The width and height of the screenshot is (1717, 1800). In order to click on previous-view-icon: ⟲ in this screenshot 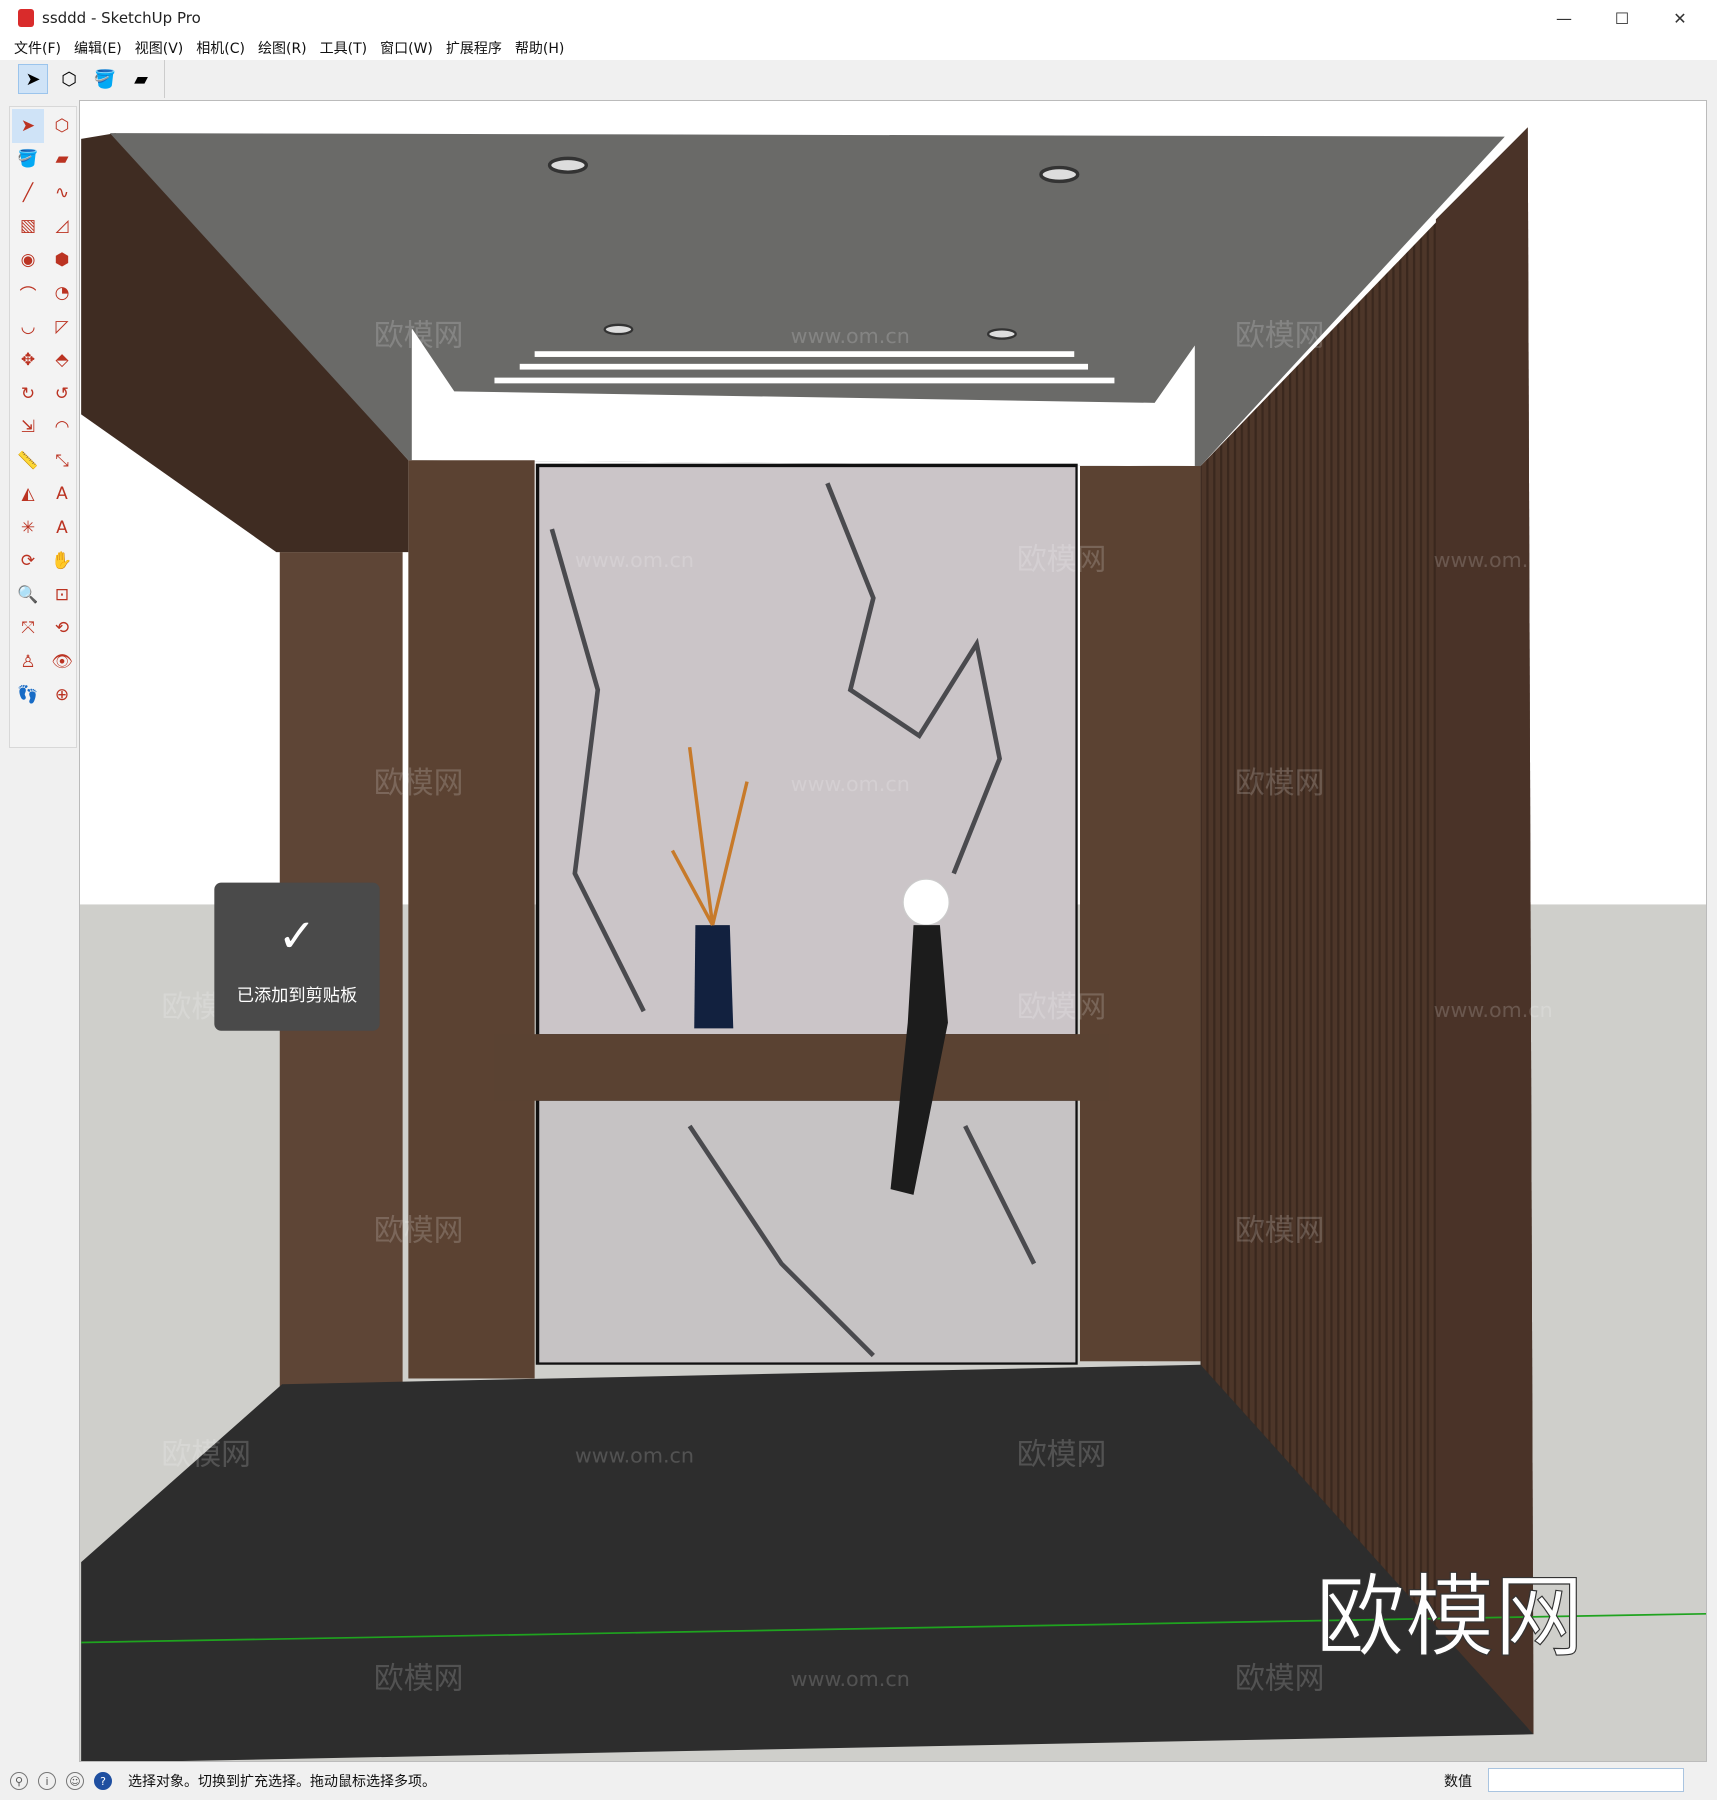, I will do `click(62, 629)`.